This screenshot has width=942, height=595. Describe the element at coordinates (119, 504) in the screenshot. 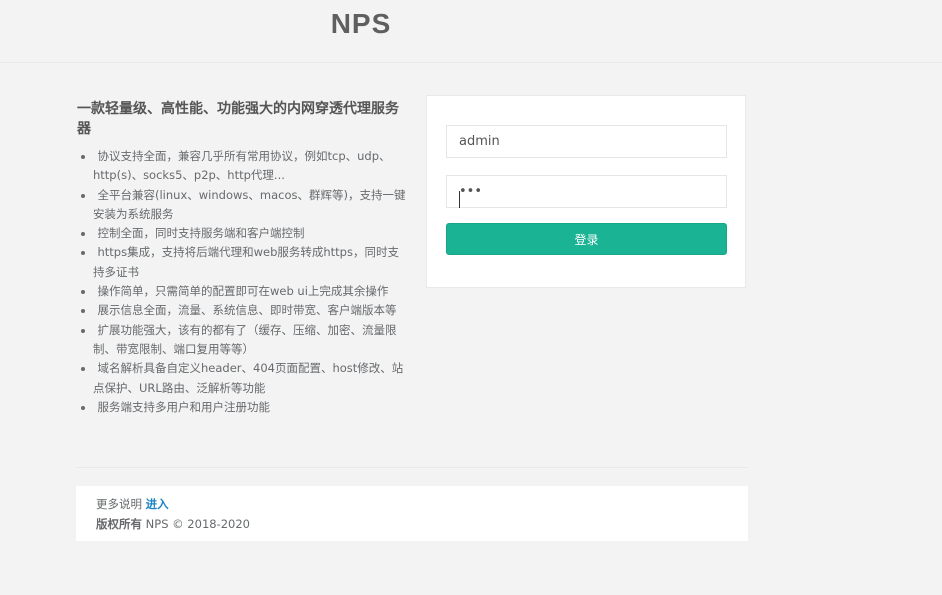

I see `more-info-label: 更多说明` at that location.